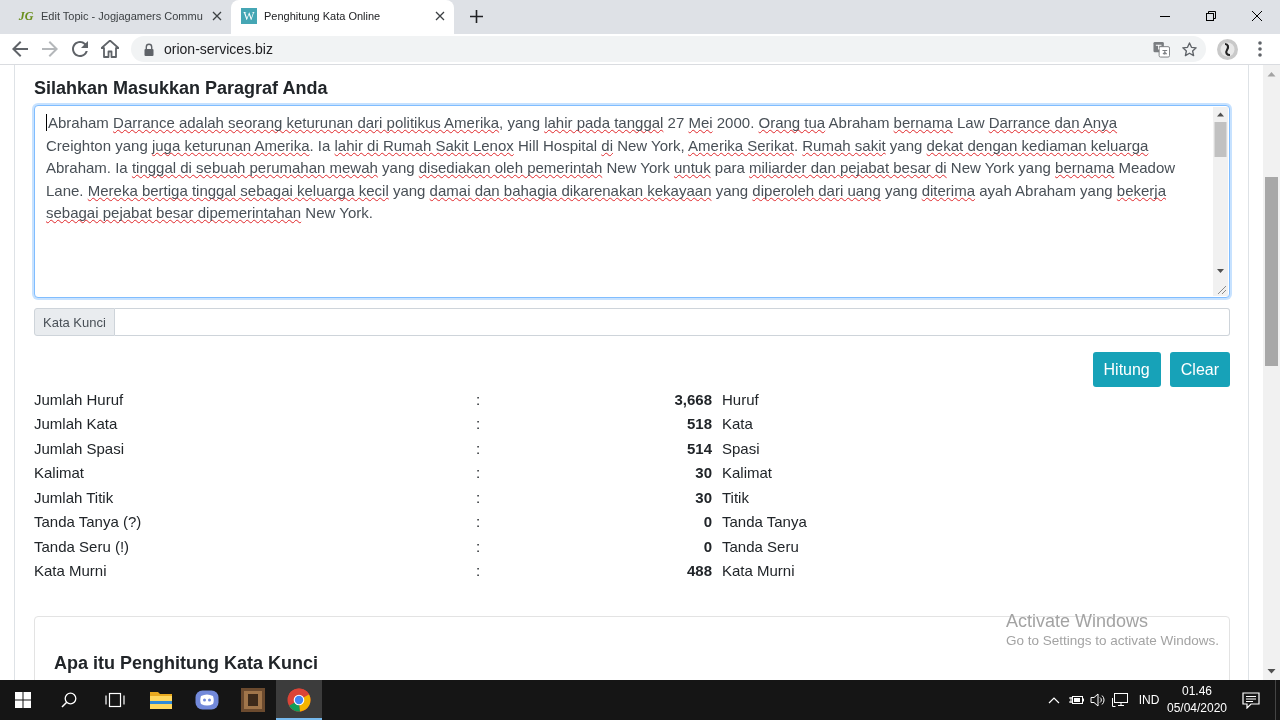  Describe the element at coordinates (1085, 168) in the screenshot. I see `paragraph-text: bernama` at that location.